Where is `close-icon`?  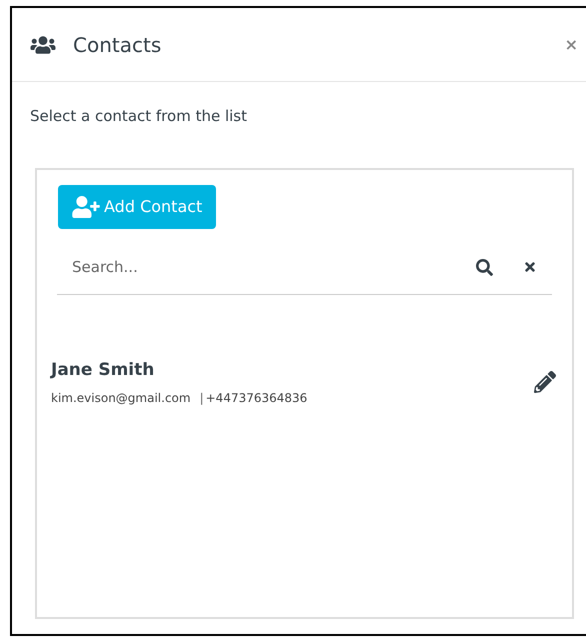 close-icon is located at coordinates (530, 267).